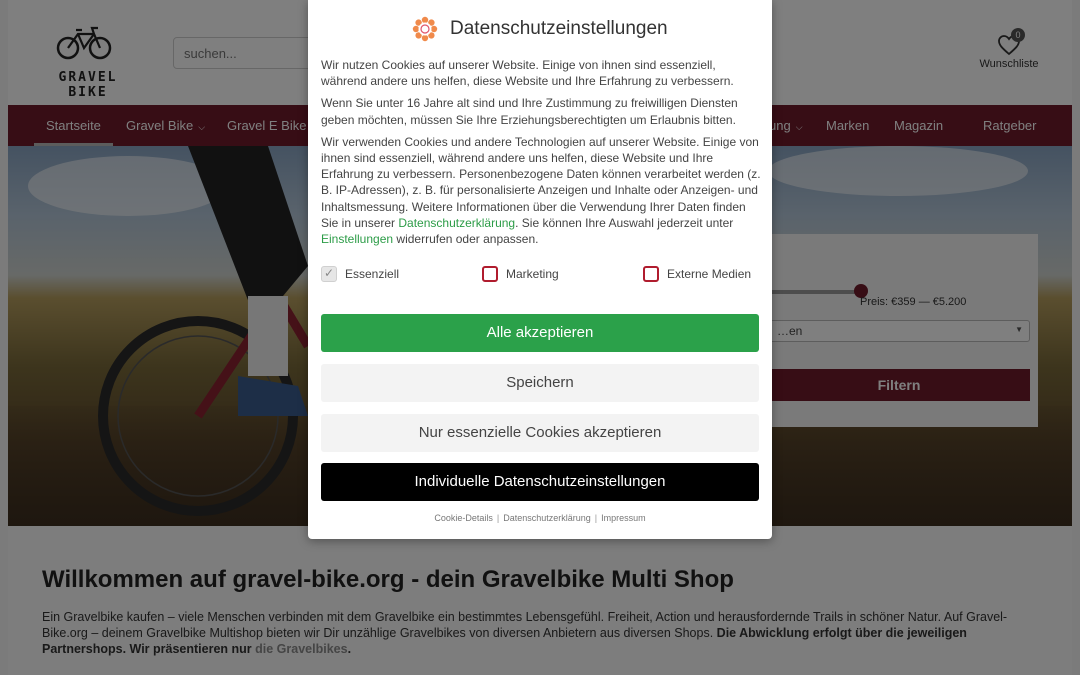  I want to click on save-button: Speichern, so click(540, 383).